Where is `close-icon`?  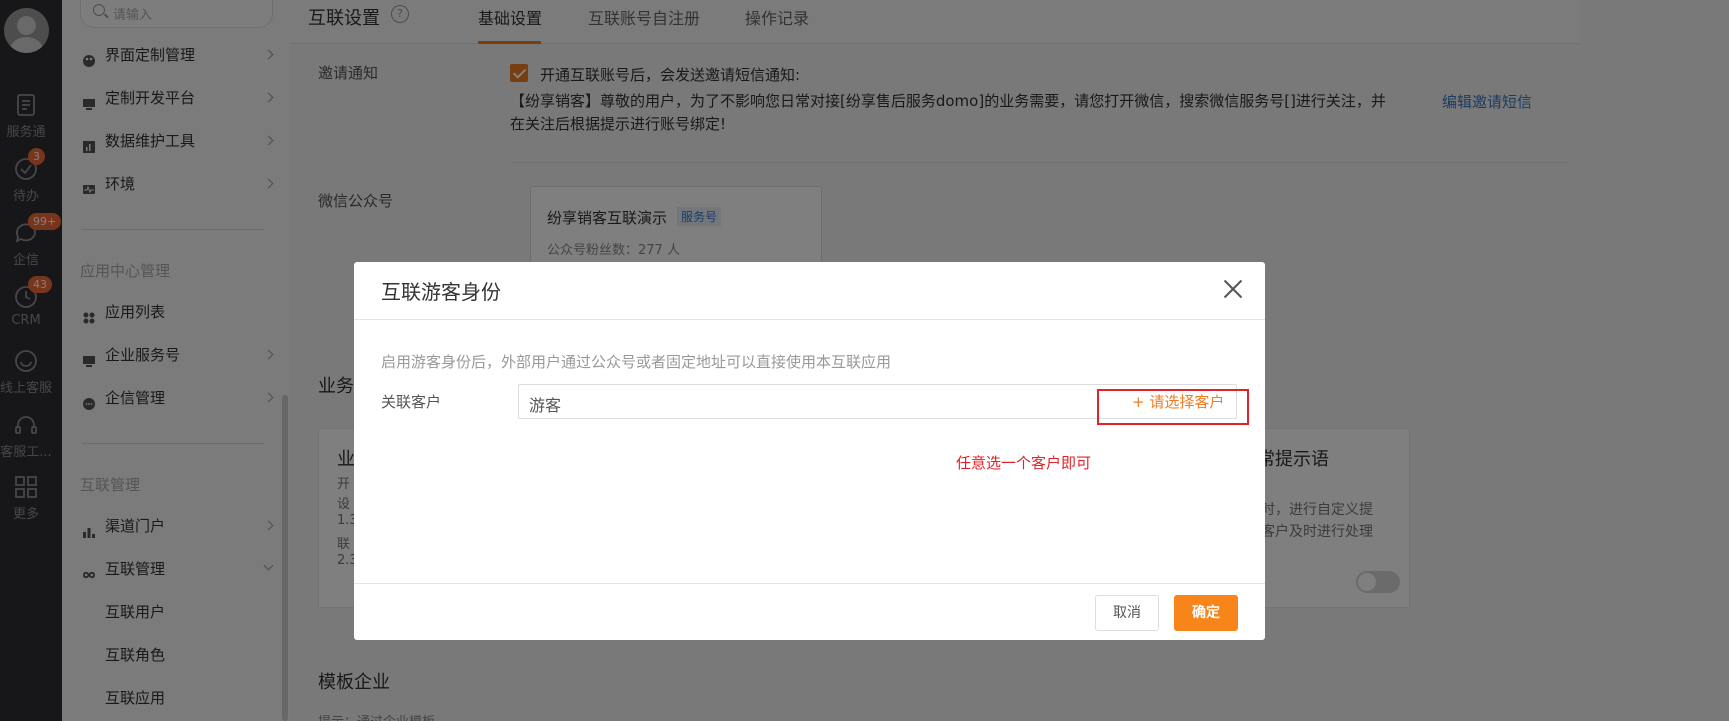
close-icon is located at coordinates (1233, 289).